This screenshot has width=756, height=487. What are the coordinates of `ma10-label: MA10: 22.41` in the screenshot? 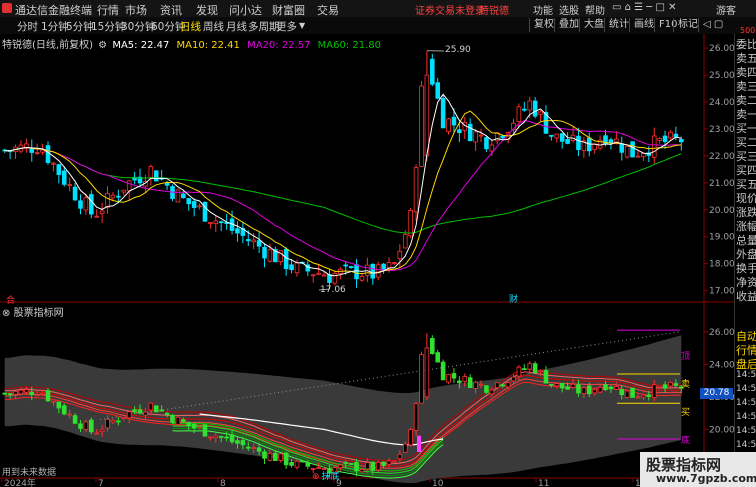 It's located at (208, 45).